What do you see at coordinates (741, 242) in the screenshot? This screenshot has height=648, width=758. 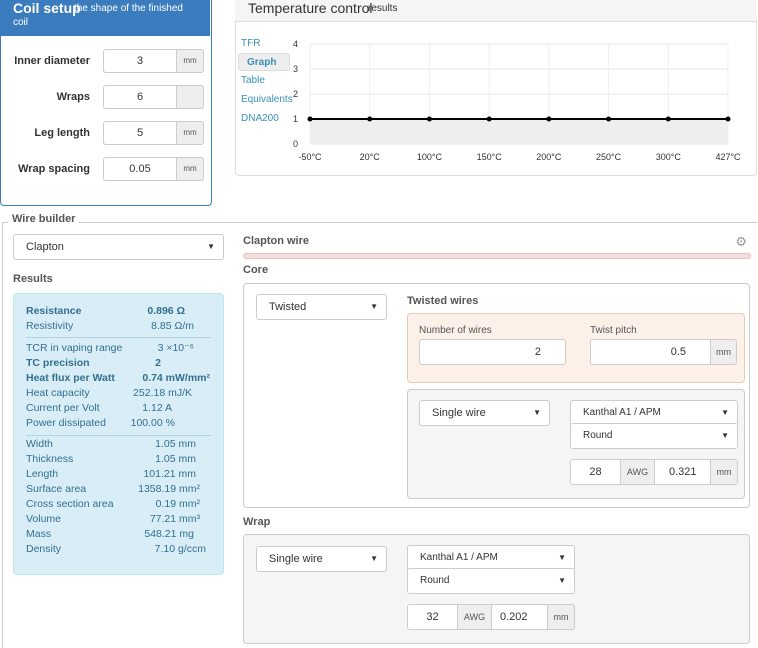 I see `gear-icon: ⚙` at bounding box center [741, 242].